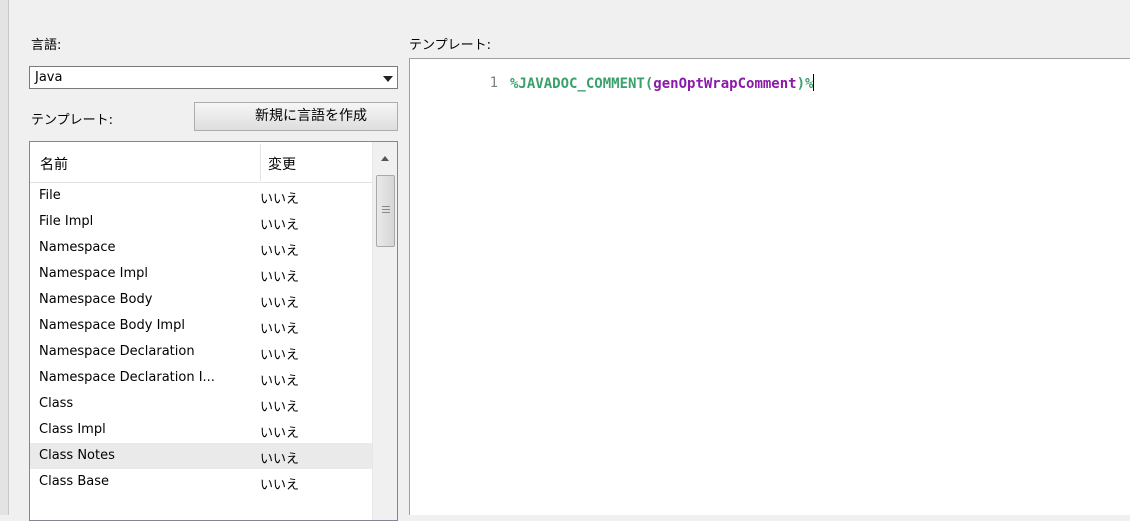 The width and height of the screenshot is (1130, 521). What do you see at coordinates (93, 273) in the screenshot?
I see `list-item-name: Namespace Impl` at bounding box center [93, 273].